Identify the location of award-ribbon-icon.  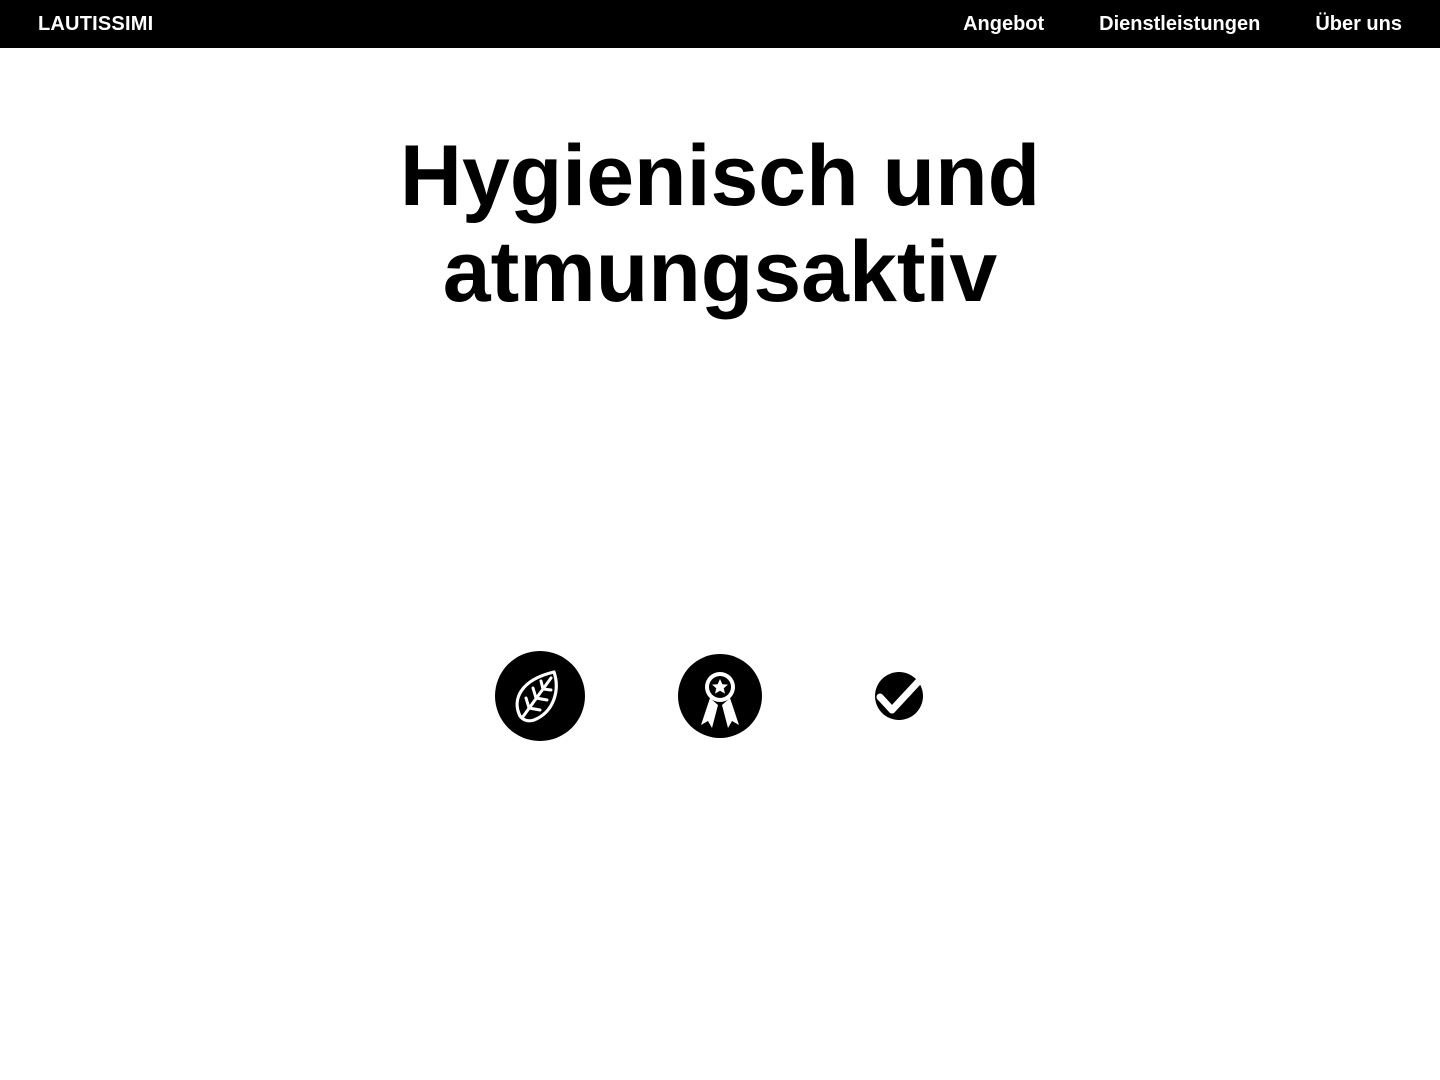
(720, 696).